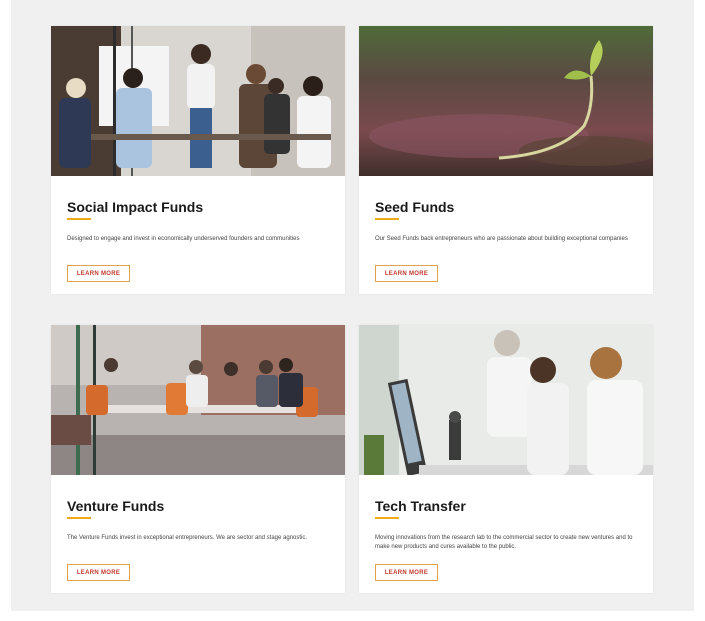 The image size is (705, 621). Describe the element at coordinates (116, 506) in the screenshot. I see `card-title: Venture Funds` at that location.